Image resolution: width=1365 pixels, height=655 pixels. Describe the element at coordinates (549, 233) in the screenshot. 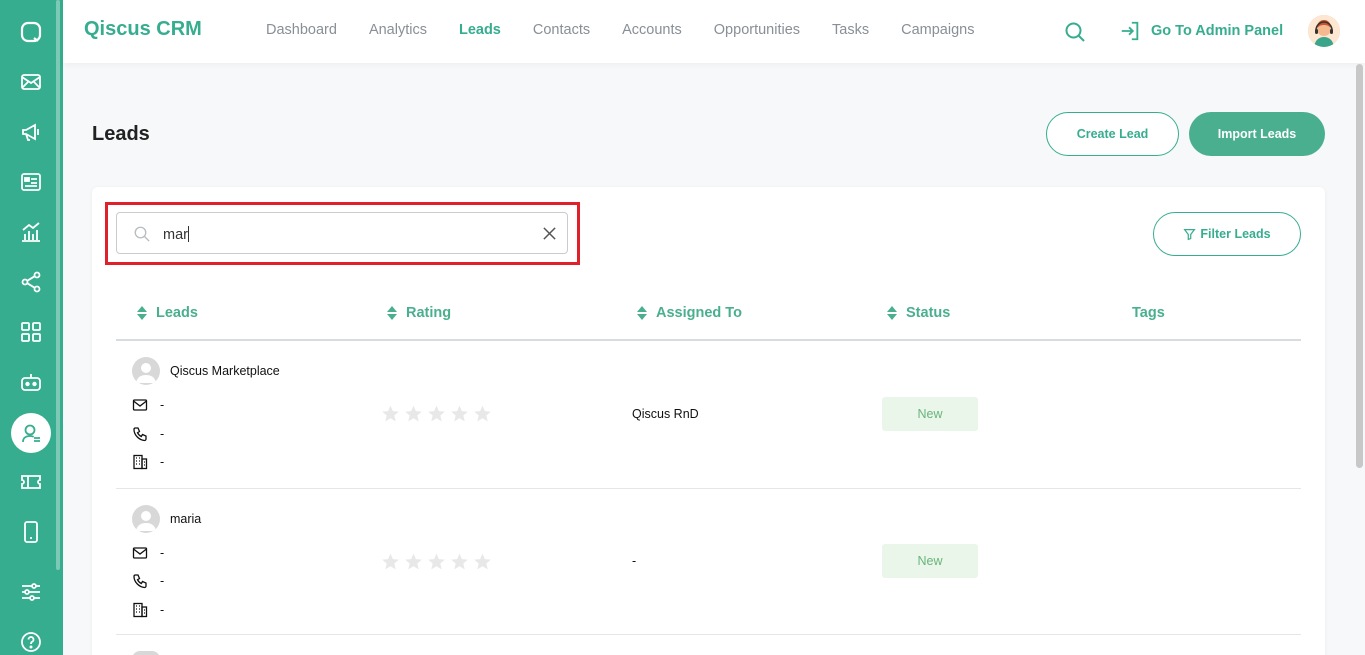

I see `close-icon` at that location.